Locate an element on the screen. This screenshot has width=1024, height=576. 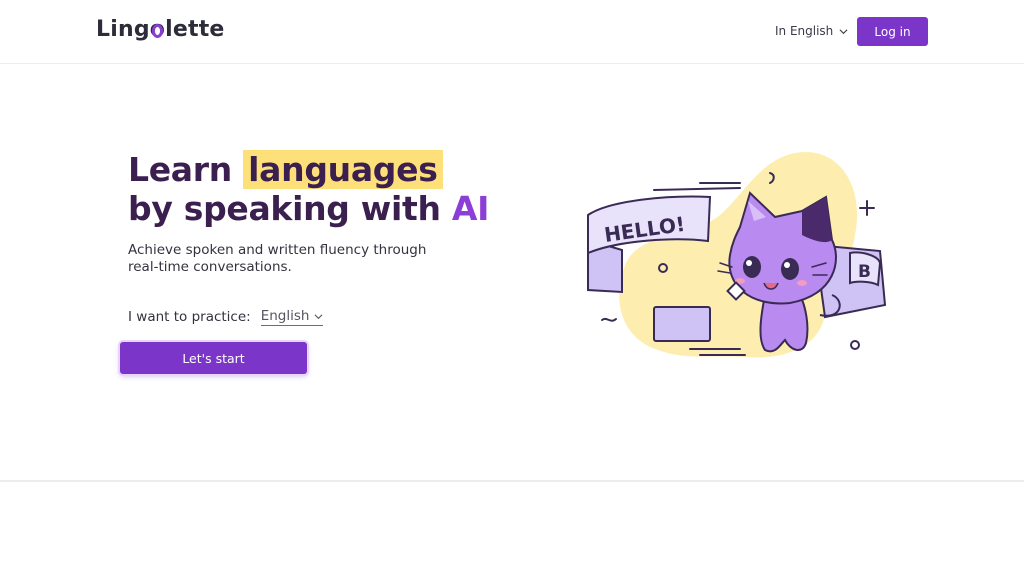
title-highlight-languages: languages is located at coordinates (343, 169).